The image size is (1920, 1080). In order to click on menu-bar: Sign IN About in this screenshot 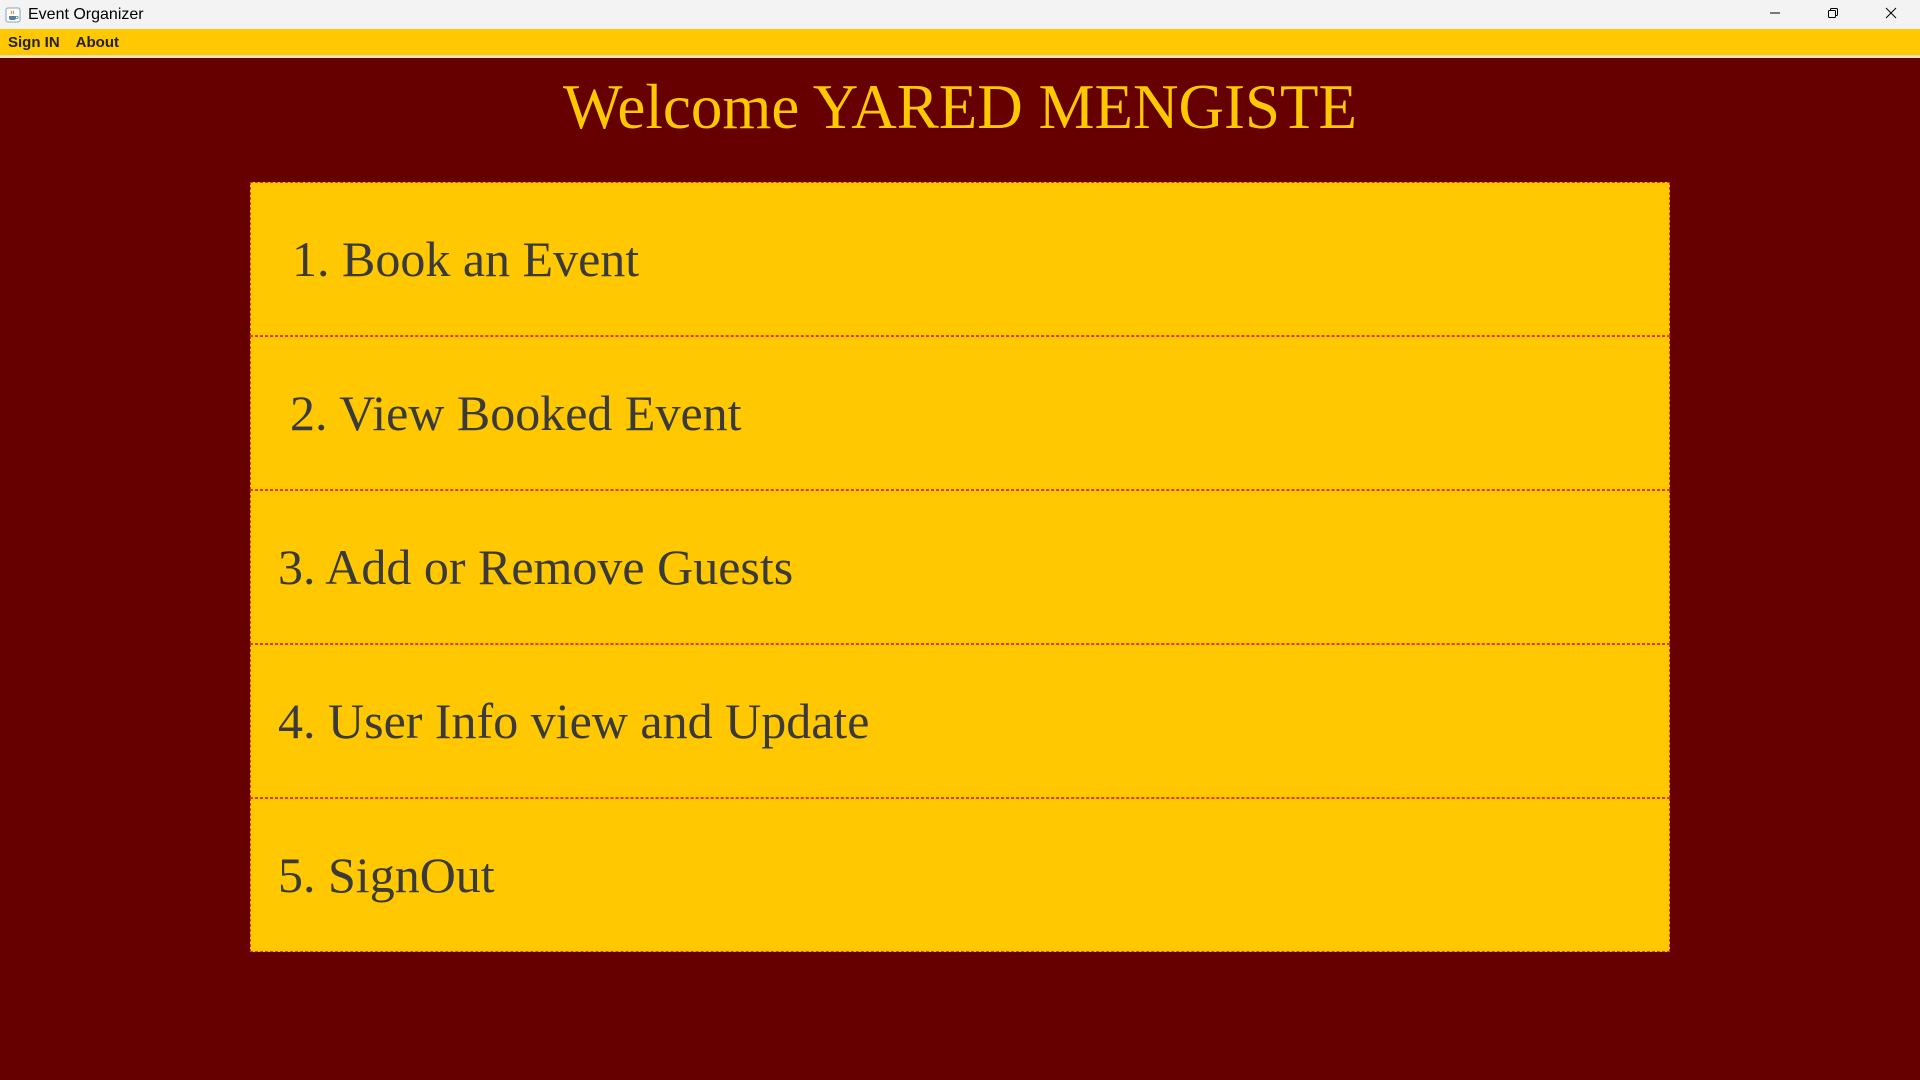, I will do `click(960, 42)`.